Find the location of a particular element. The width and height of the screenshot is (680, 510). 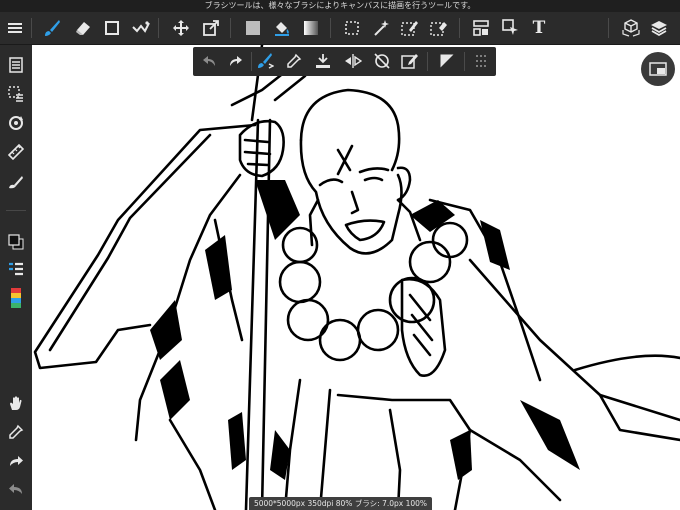

navigator-button is located at coordinates (658, 69).